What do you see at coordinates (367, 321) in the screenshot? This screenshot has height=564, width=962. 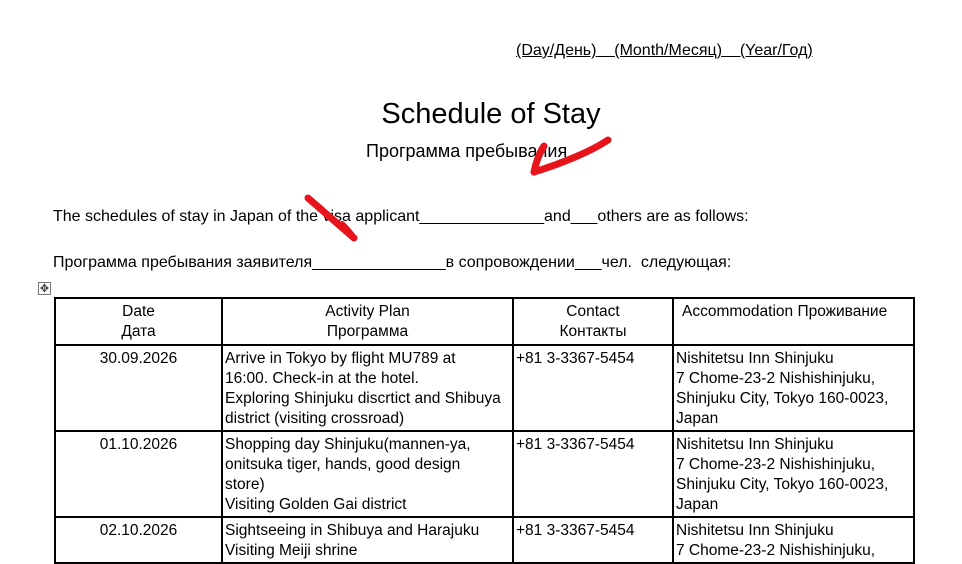 I see `header-activity: Activity Plan Программа` at bounding box center [367, 321].